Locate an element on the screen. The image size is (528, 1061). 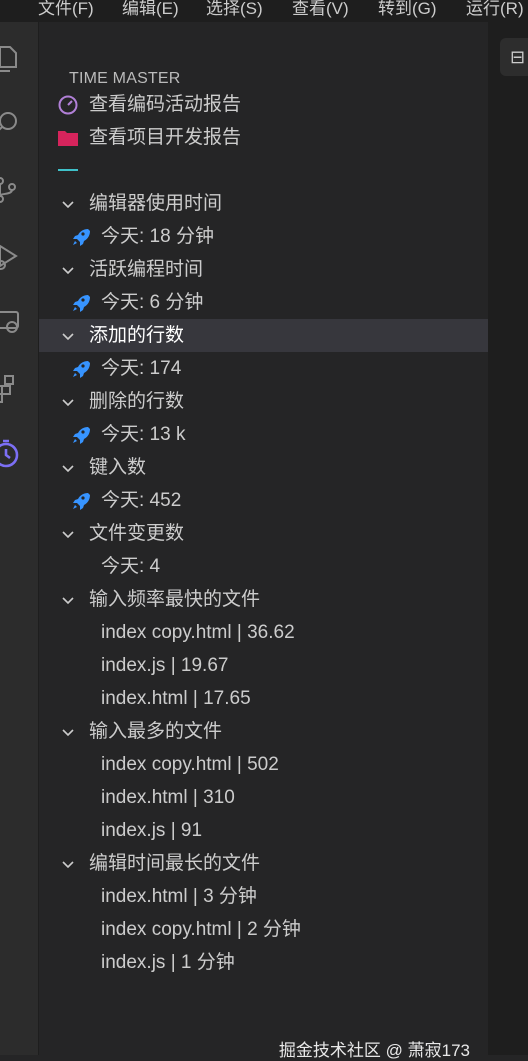
time-master-icon is located at coordinates (11, 454).